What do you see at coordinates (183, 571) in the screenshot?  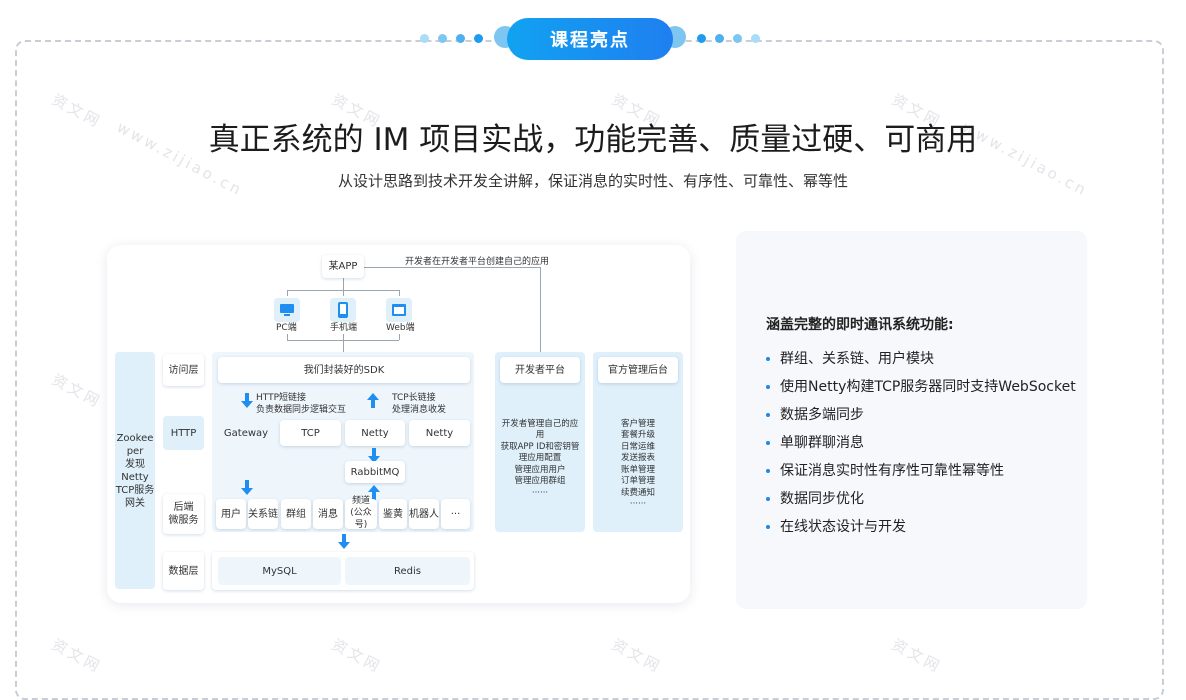 I see `layer-data: 数据层` at bounding box center [183, 571].